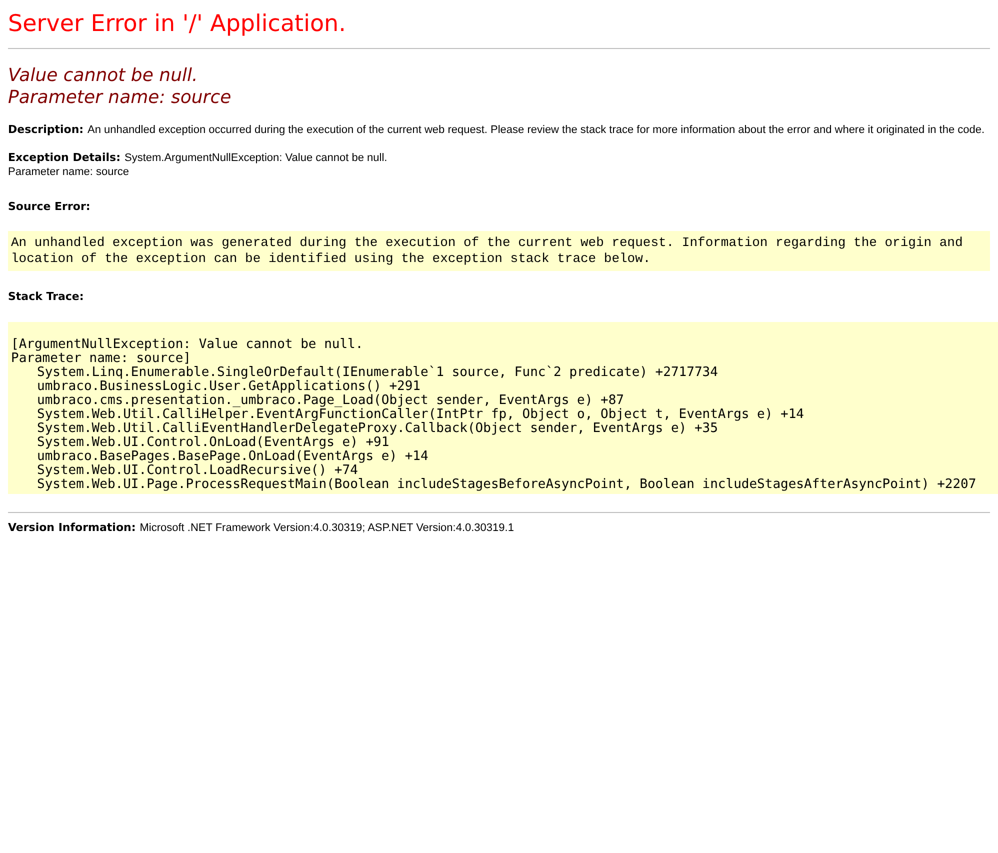 The height and width of the screenshot is (853, 998). What do you see at coordinates (229, 387) in the screenshot?
I see `stack-trace-line: umbraco.BusinessLogic.User.GetApplications() +291` at bounding box center [229, 387].